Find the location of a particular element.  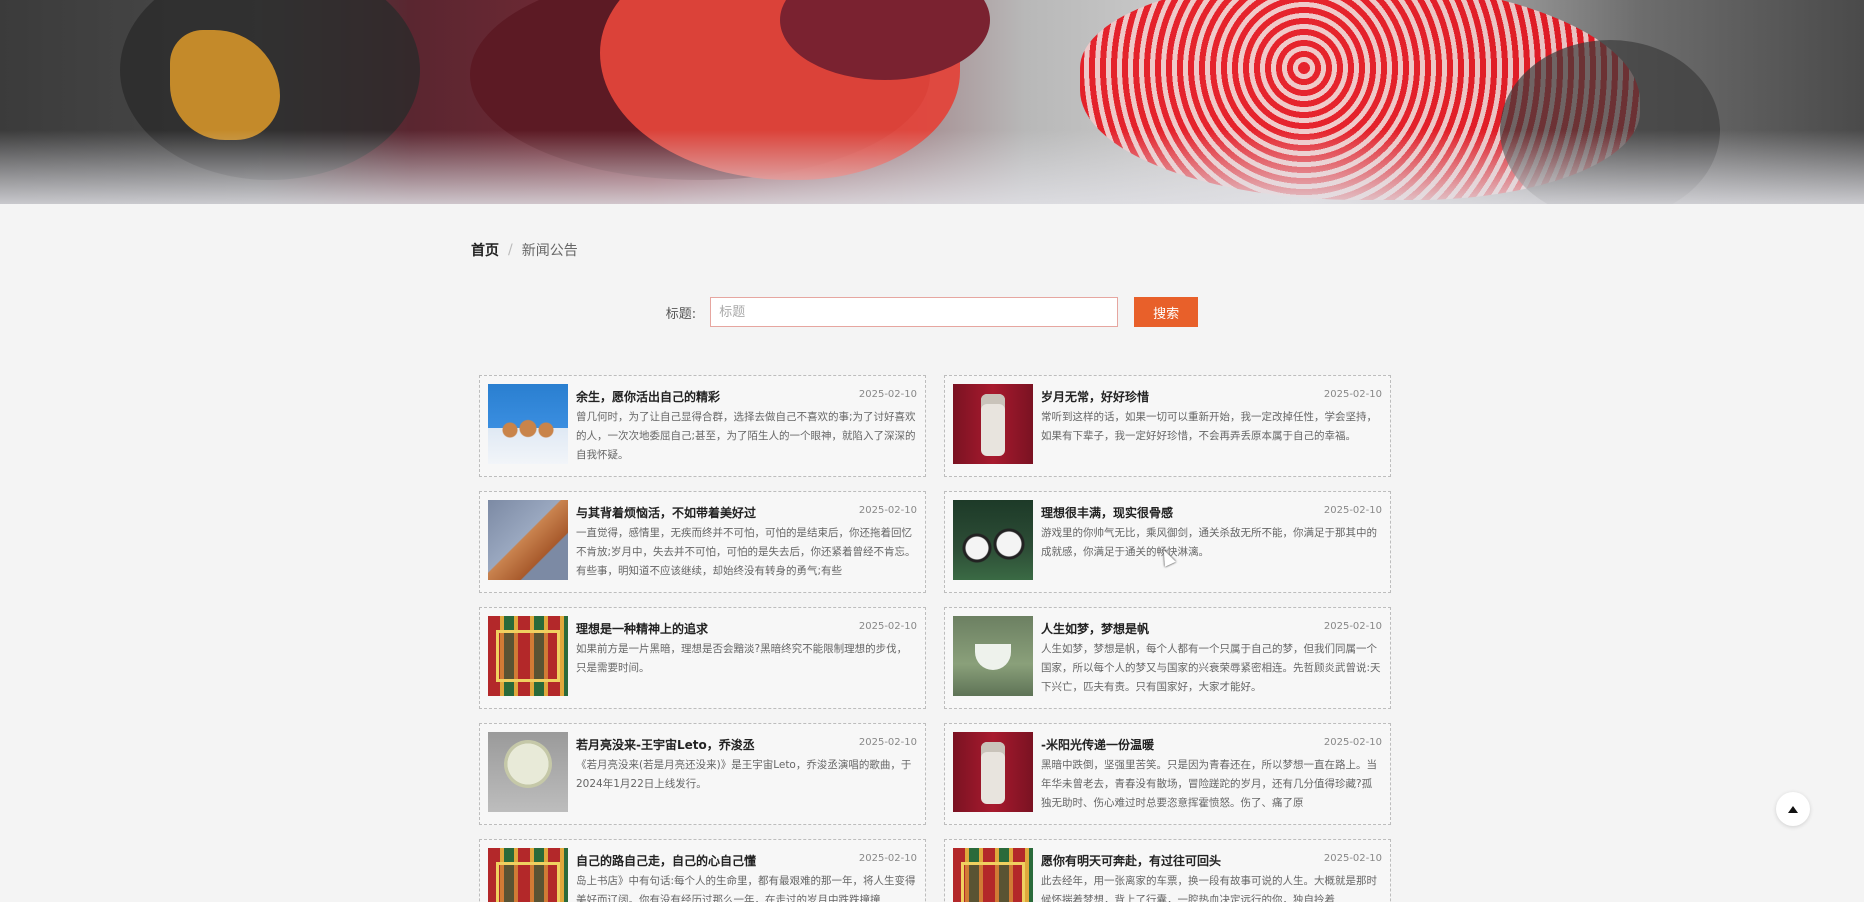

news-title: 自己的路自己走，自己的心自己懂 is located at coordinates (666, 860).